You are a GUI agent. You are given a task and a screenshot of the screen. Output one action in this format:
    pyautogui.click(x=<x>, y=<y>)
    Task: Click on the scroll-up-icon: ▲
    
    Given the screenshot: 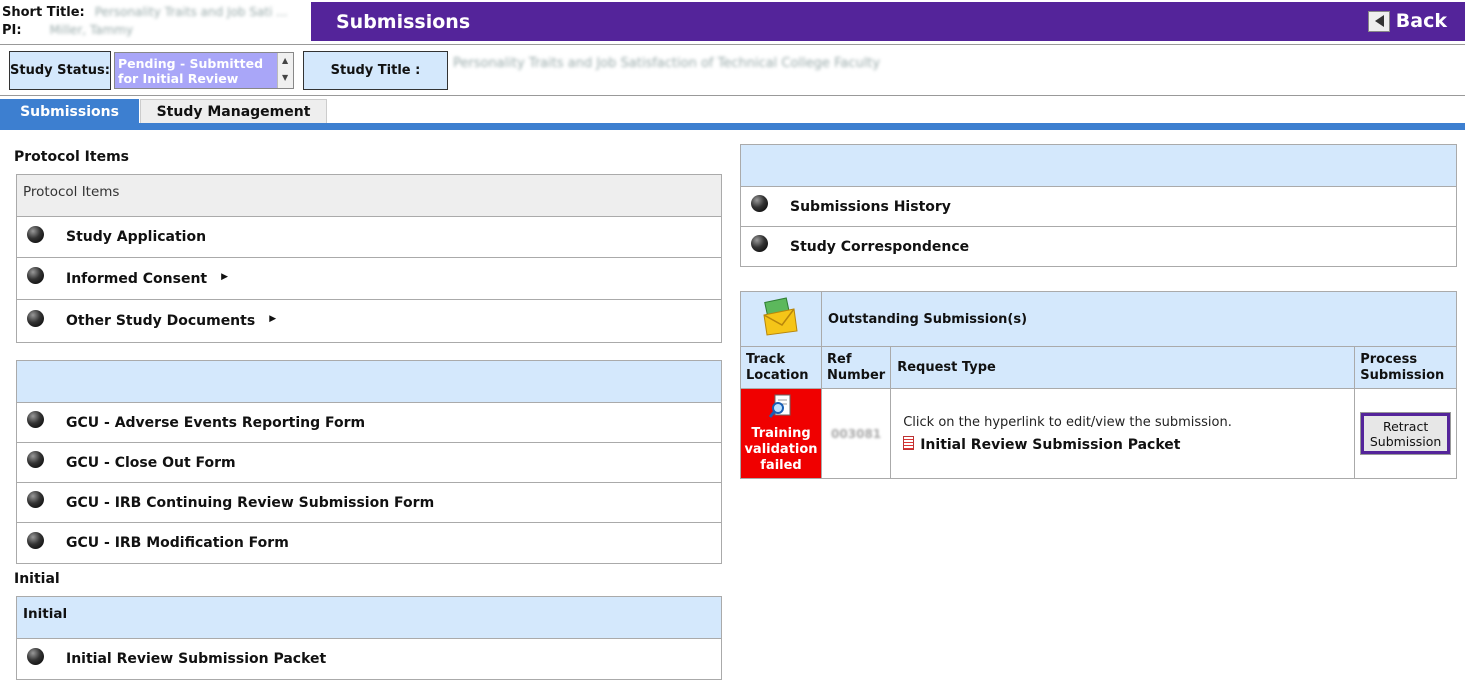 What is the action you would take?
    pyautogui.click(x=285, y=60)
    